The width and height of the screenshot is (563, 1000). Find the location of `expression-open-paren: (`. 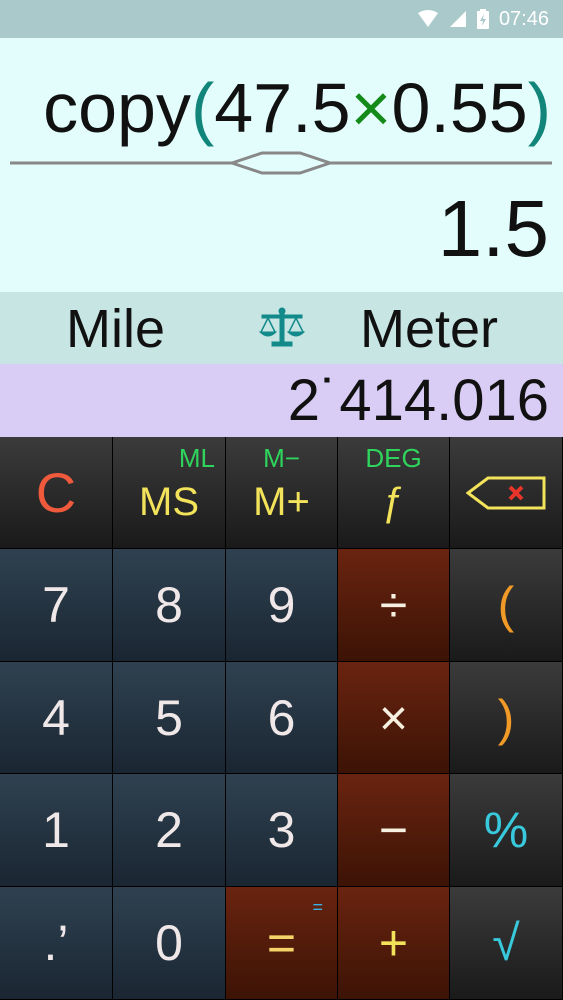

expression-open-paren: ( is located at coordinates (202, 108).